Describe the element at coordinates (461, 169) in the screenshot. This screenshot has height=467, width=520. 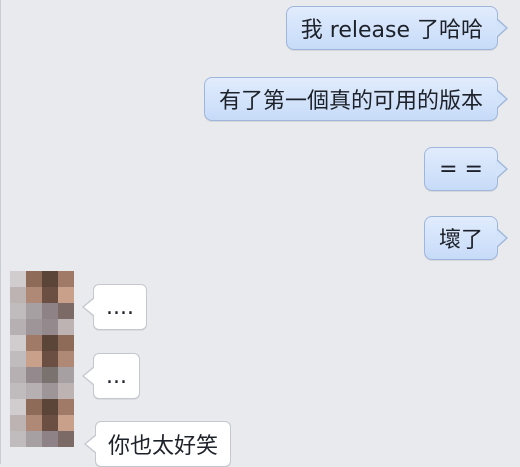
I see `message-text: = =` at that location.